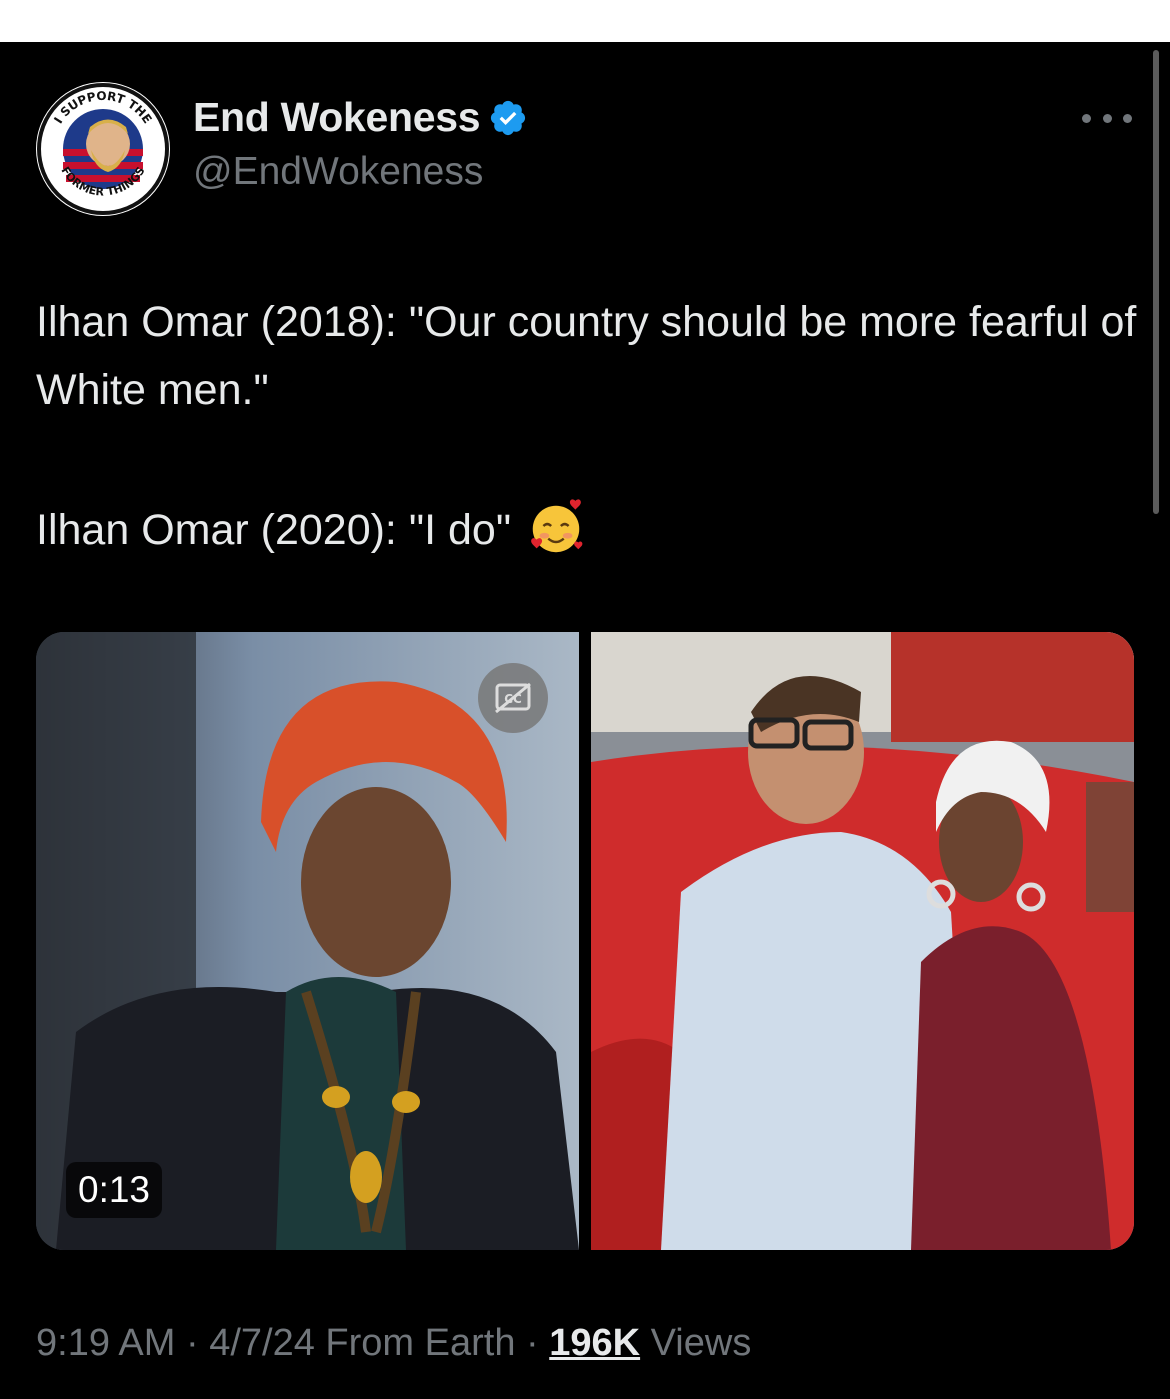  What do you see at coordinates (594, 1343) in the screenshot?
I see `views-count: 196K` at bounding box center [594, 1343].